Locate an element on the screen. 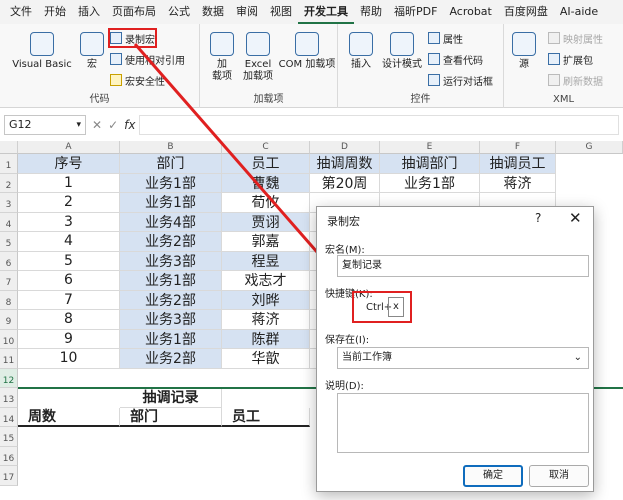  row-header: 1 is located at coordinates (9, 164).